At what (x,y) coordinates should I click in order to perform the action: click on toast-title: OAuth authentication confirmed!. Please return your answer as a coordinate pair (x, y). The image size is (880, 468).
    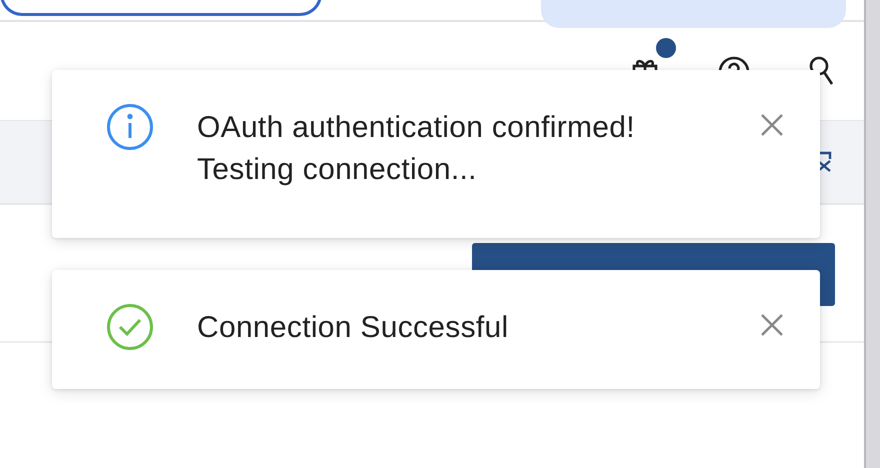
    Looking at the image, I should click on (416, 128).